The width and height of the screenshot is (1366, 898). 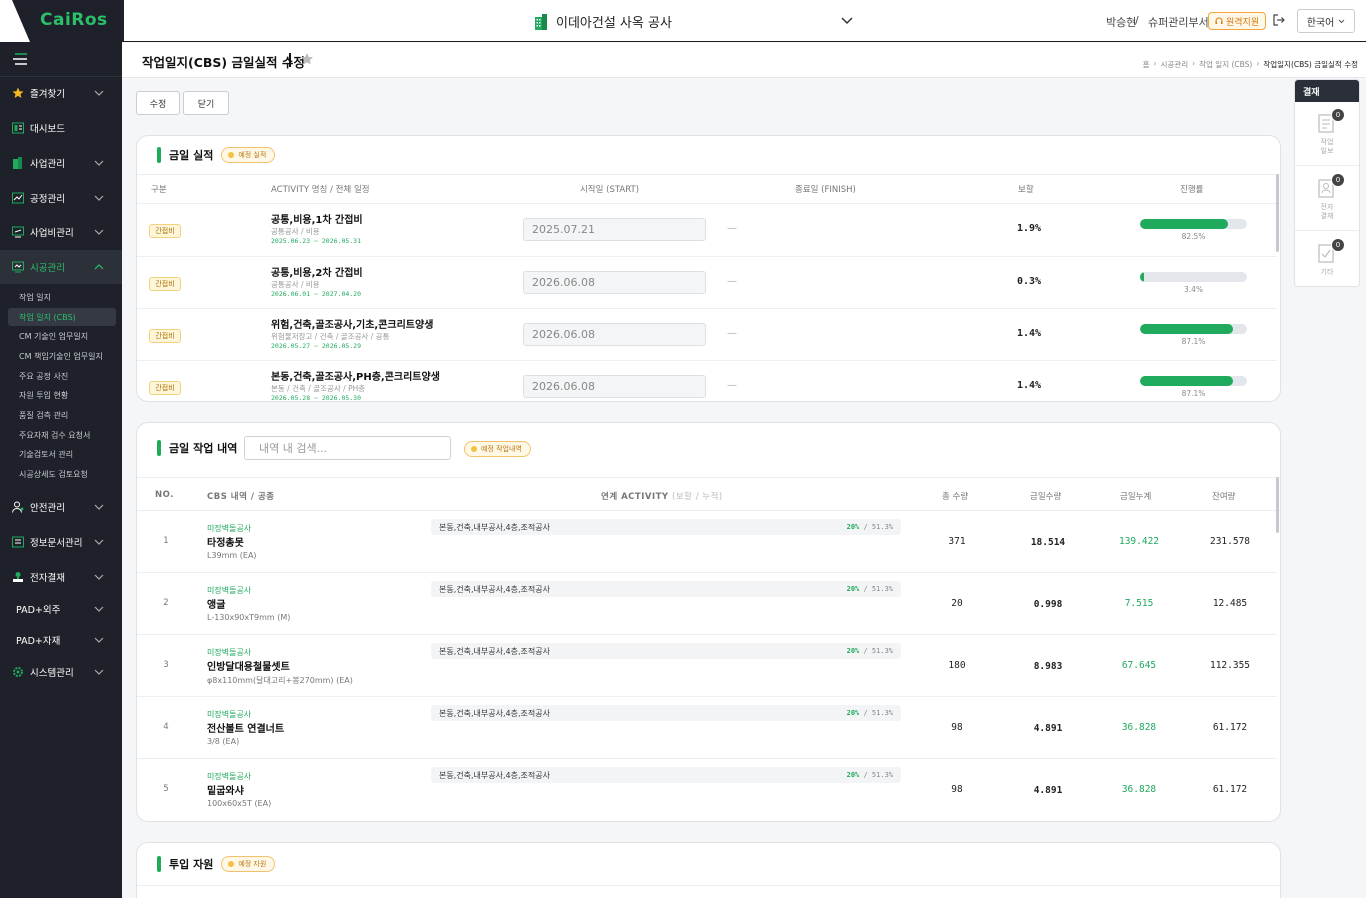 What do you see at coordinates (307, 59) in the screenshot?
I see `favorite-star-icon` at bounding box center [307, 59].